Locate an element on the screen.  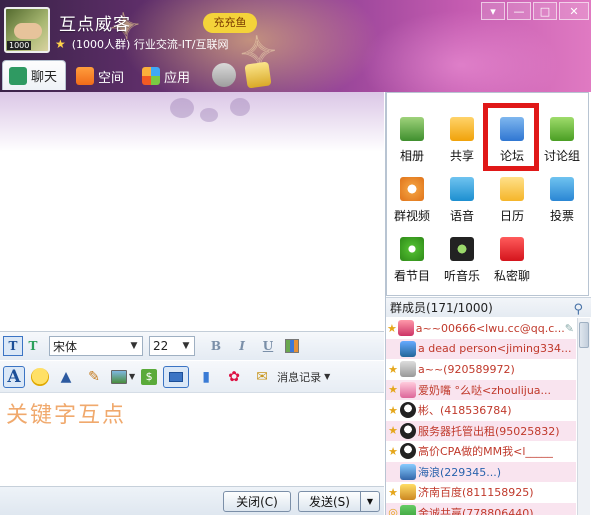
list-item: ★ 济南百度(811158925) is located at coordinates (481, 492).